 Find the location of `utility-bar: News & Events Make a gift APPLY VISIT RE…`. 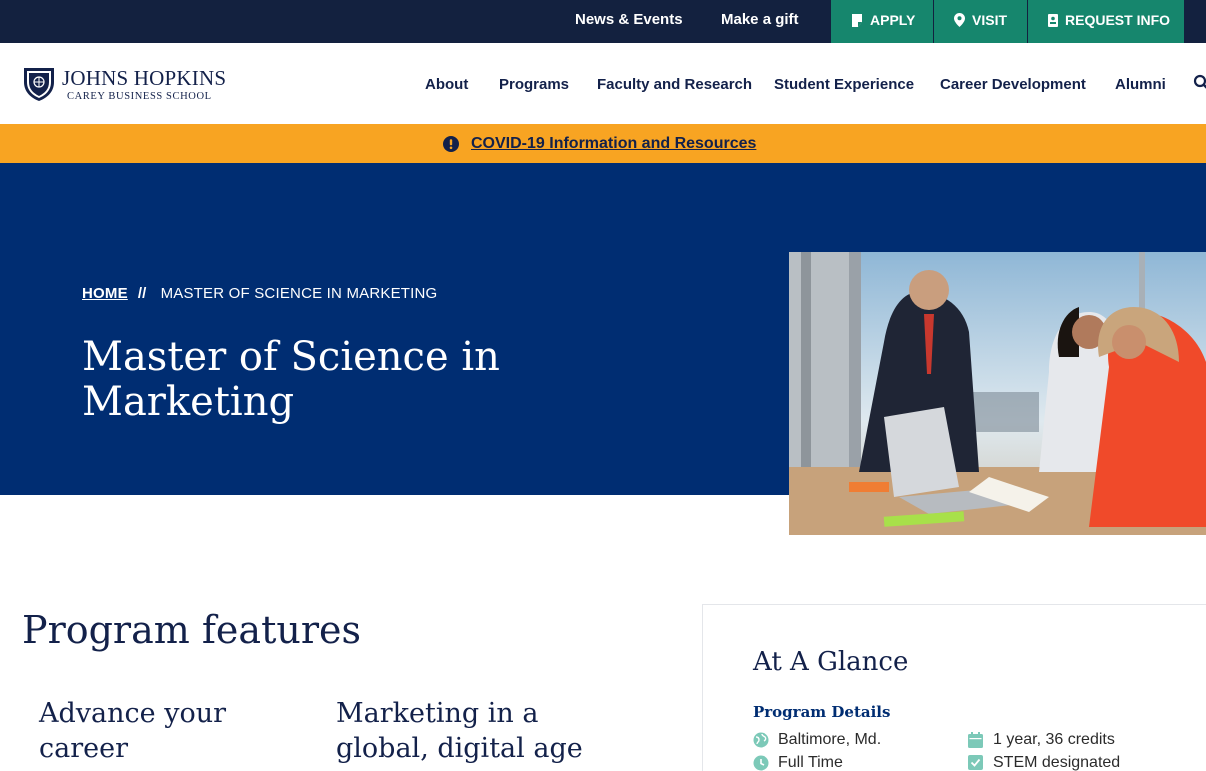

utility-bar: News & Events Make a gift APPLY VISIT RE… is located at coordinates (603, 21).